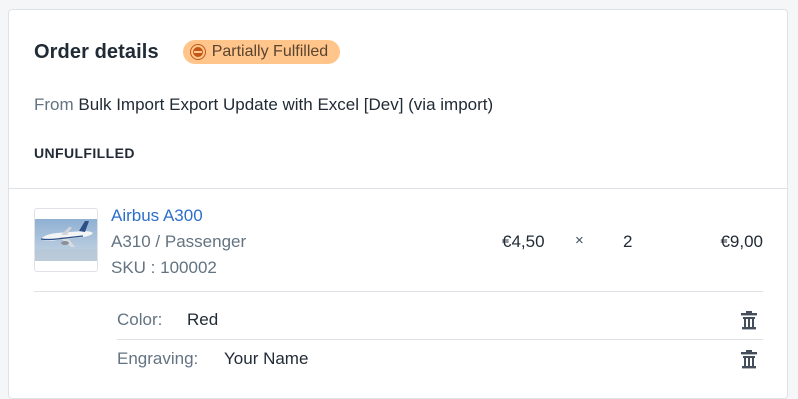 The image size is (798, 399). I want to click on properties-divider, so click(398, 291).